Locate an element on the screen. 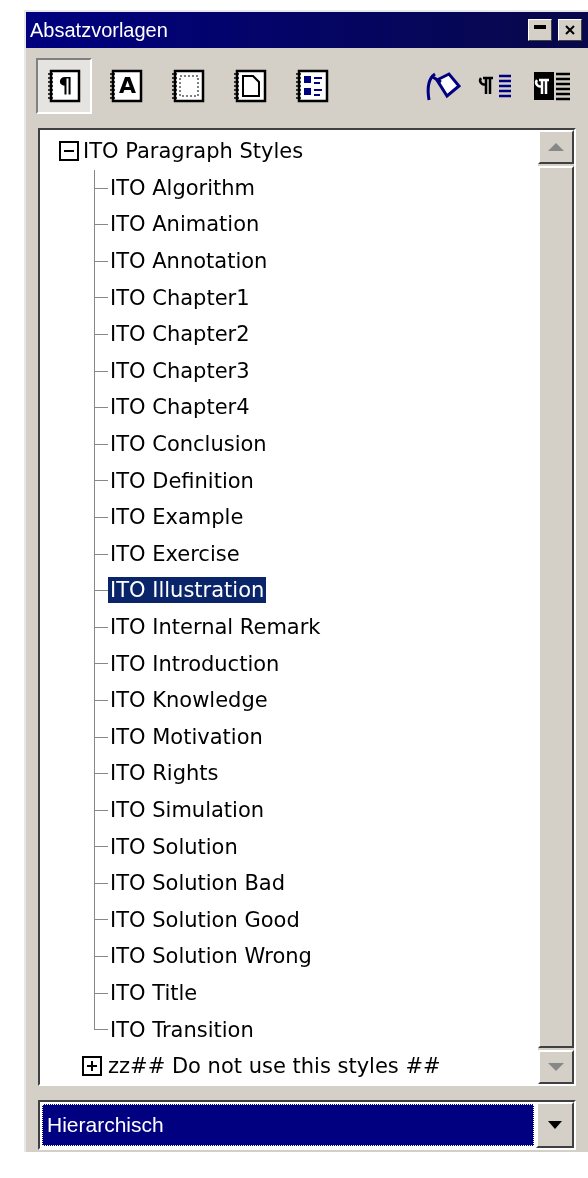 The image size is (588, 1178). tree-item: ITO Transition is located at coordinates (182, 1029).